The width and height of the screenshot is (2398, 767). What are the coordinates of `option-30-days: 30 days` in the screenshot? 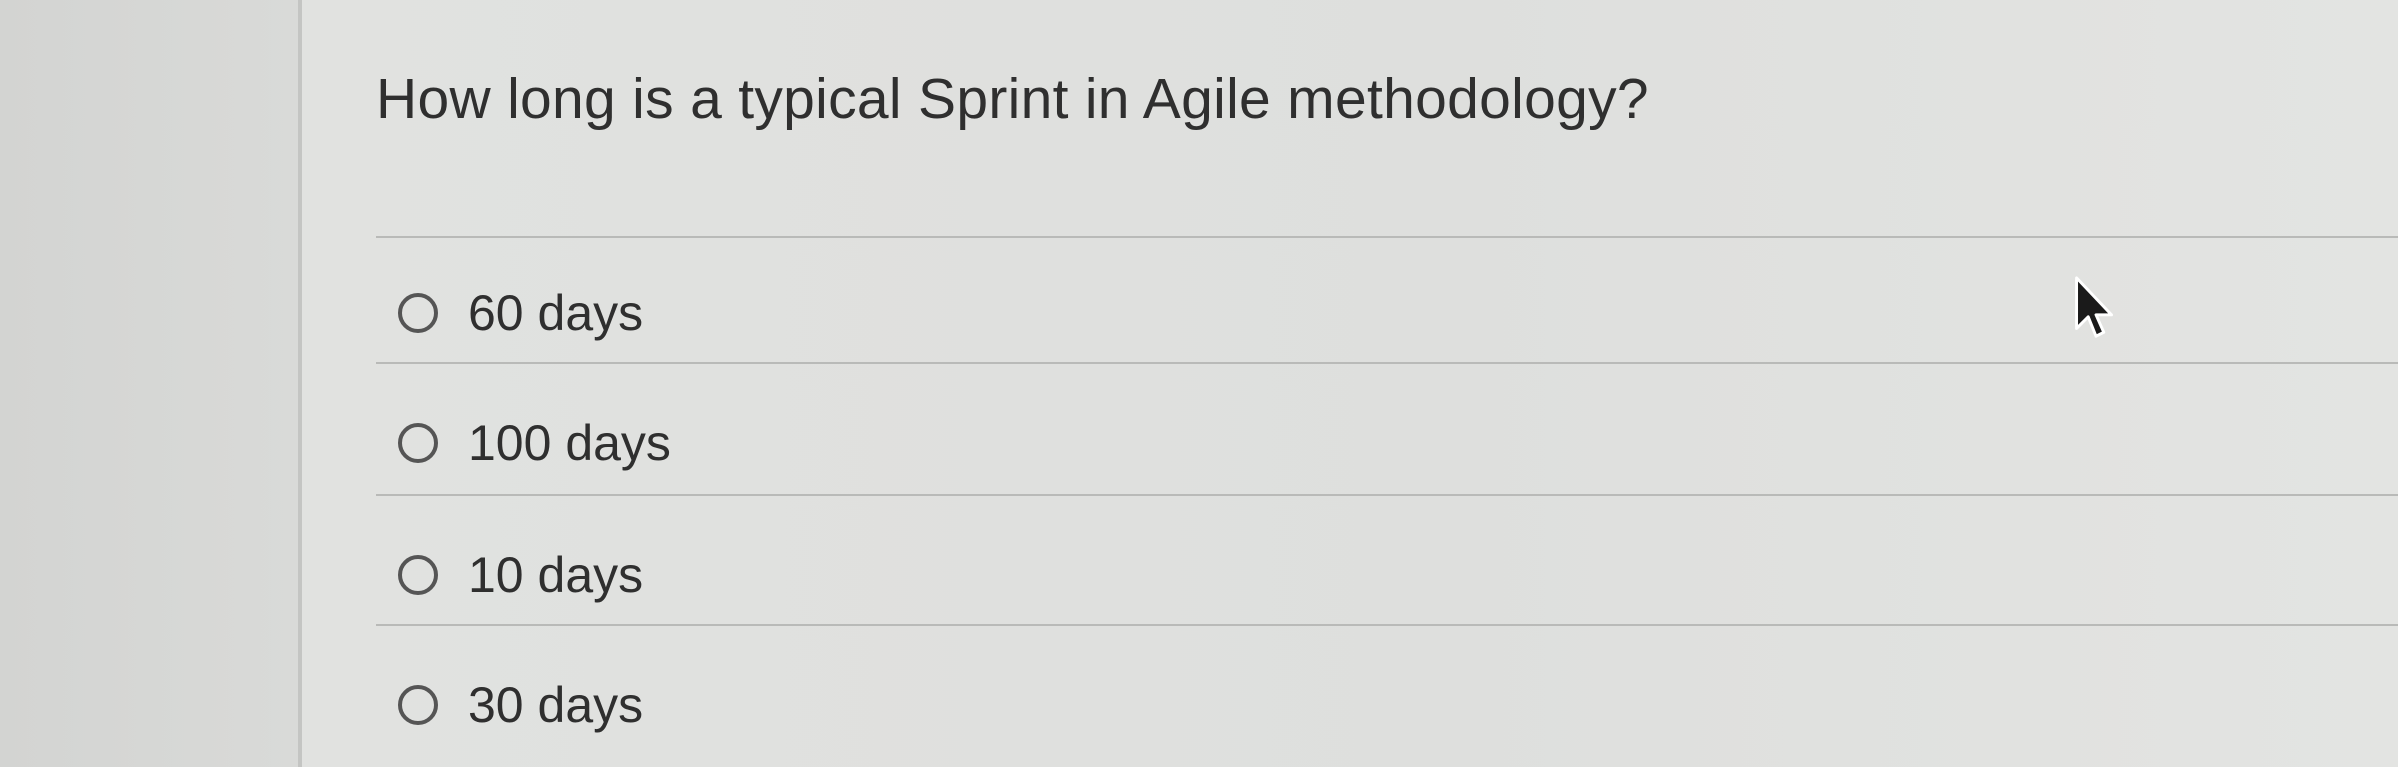 It's located at (1387, 705).